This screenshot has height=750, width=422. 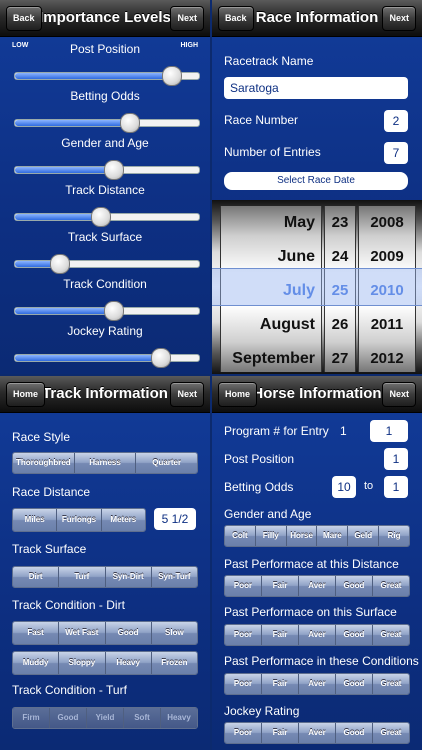 I want to click on segment-option: Sloppy, so click(x=81, y=663).